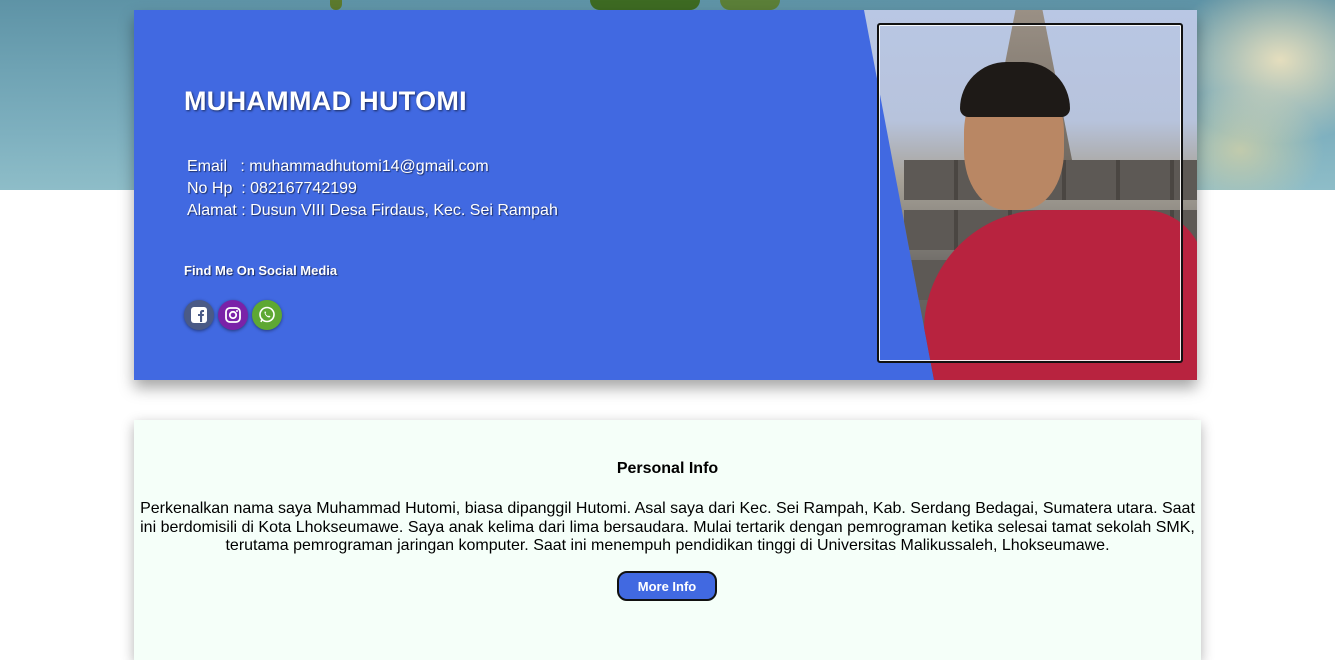 The image size is (1335, 660). What do you see at coordinates (261, 270) in the screenshot?
I see `social-media-heading: Find Me On Social Media` at bounding box center [261, 270].